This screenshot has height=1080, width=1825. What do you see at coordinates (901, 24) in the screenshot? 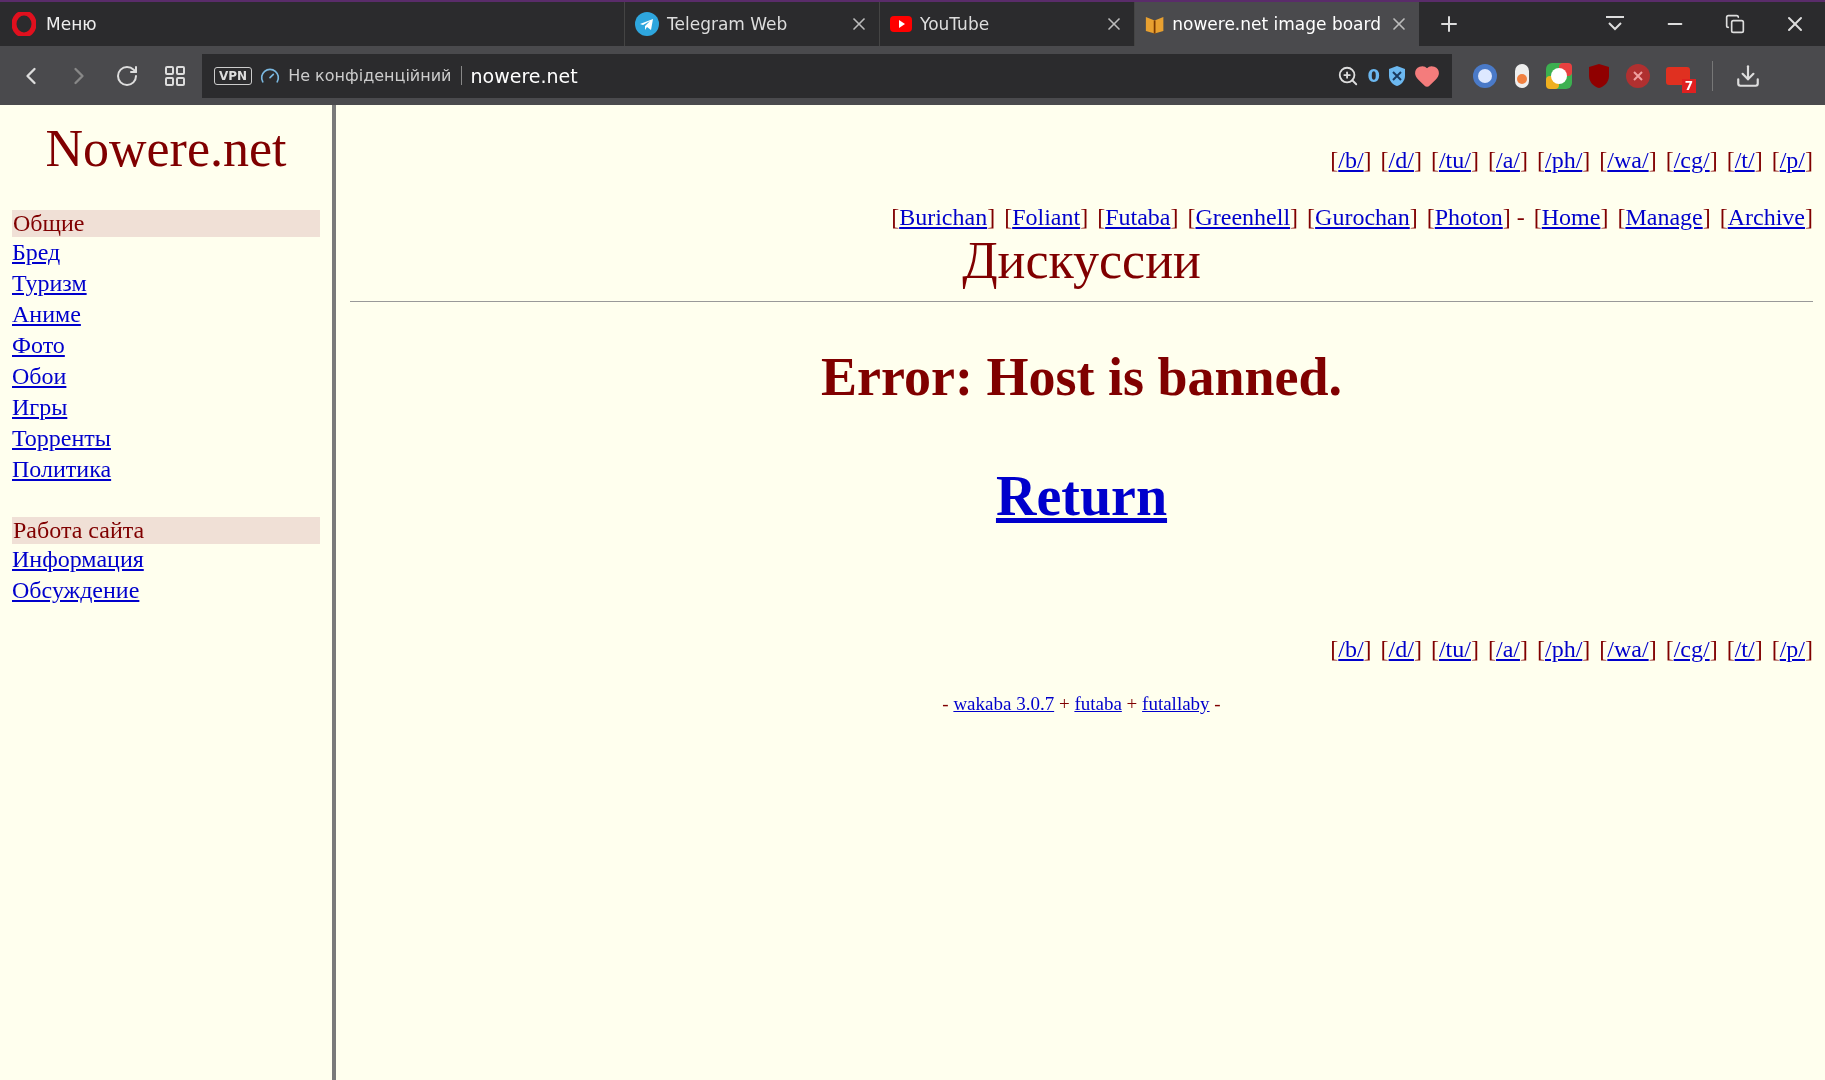
I see `play-icon` at bounding box center [901, 24].